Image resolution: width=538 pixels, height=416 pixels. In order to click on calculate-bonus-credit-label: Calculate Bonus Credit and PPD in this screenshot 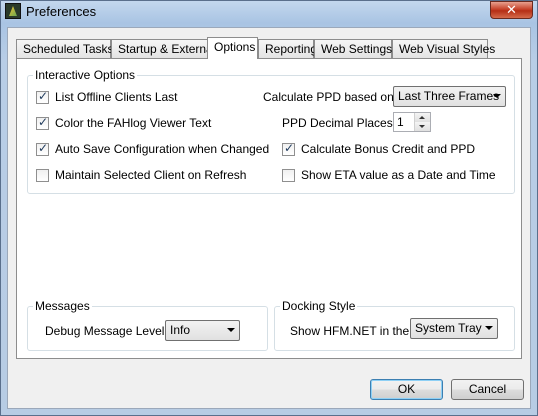, I will do `click(388, 149)`.